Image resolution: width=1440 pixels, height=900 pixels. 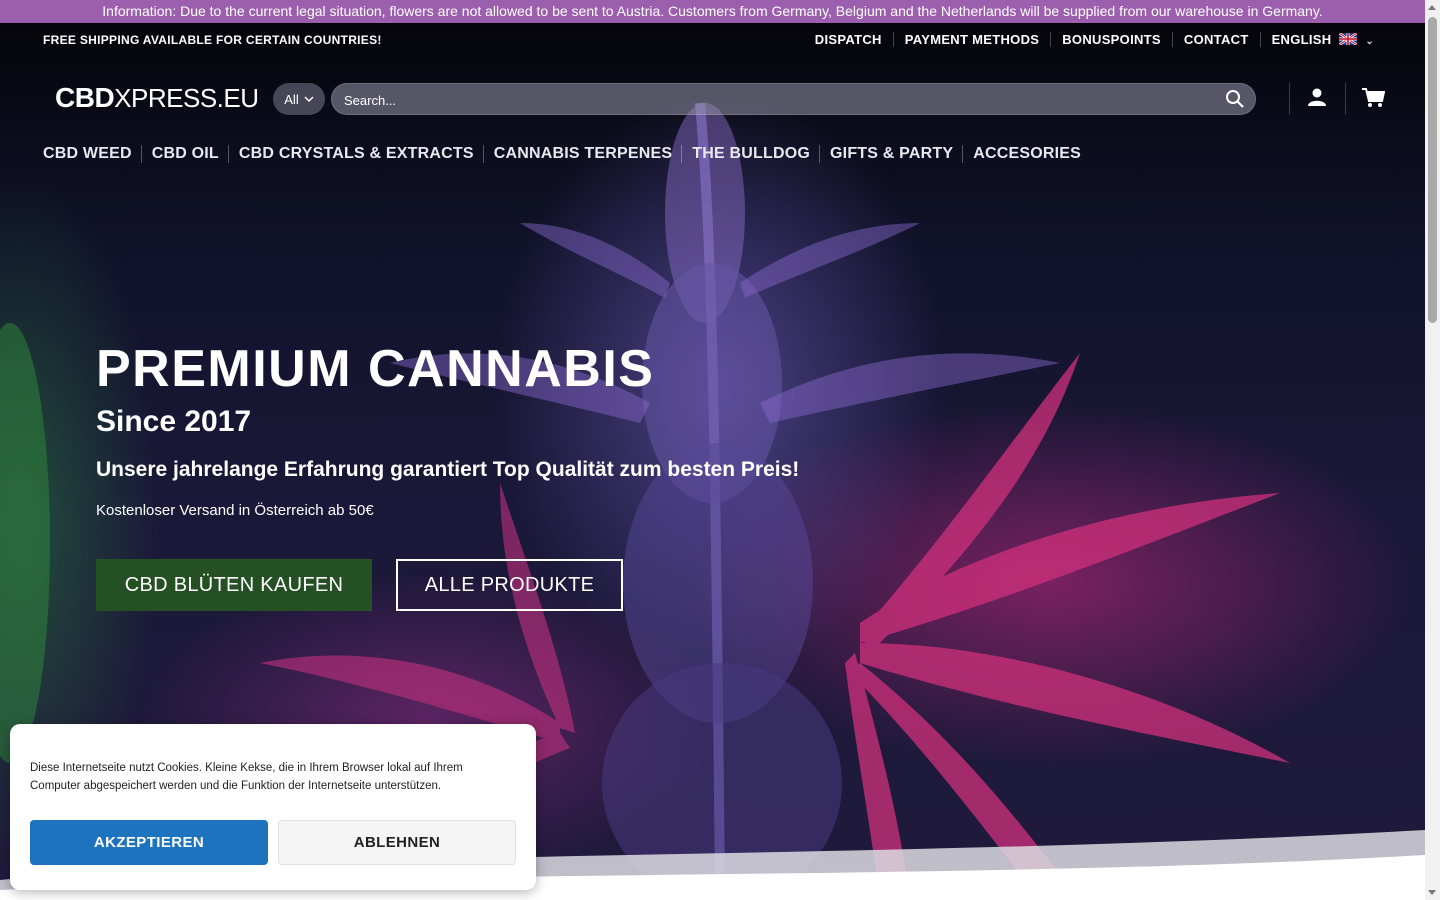 What do you see at coordinates (1369, 41) in the screenshot?
I see `chevron-down-icon: ⌄` at bounding box center [1369, 41].